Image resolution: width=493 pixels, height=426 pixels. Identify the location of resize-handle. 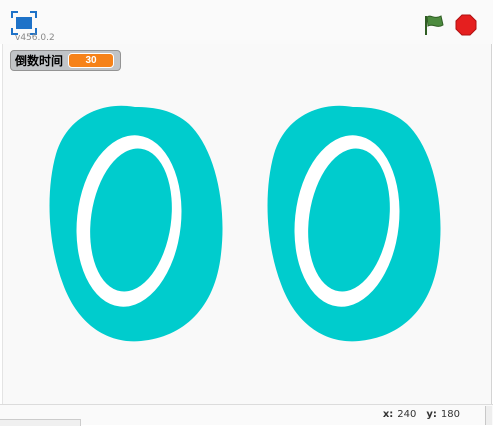
(488, 415).